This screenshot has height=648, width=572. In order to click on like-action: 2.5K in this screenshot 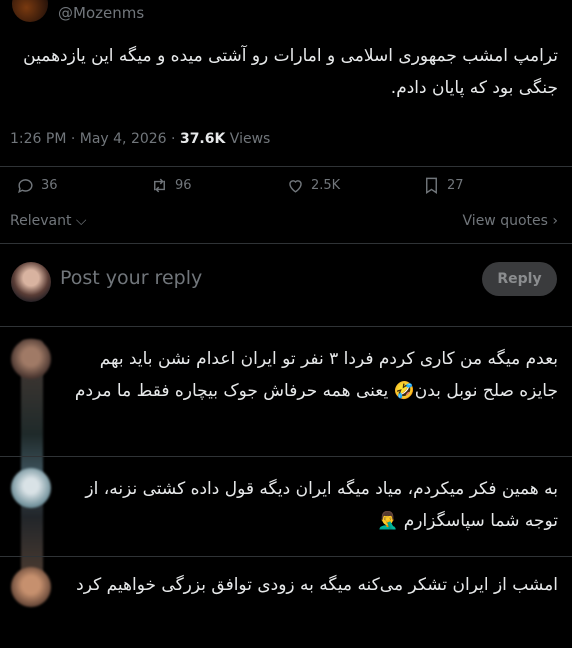, I will do `click(313, 185)`.